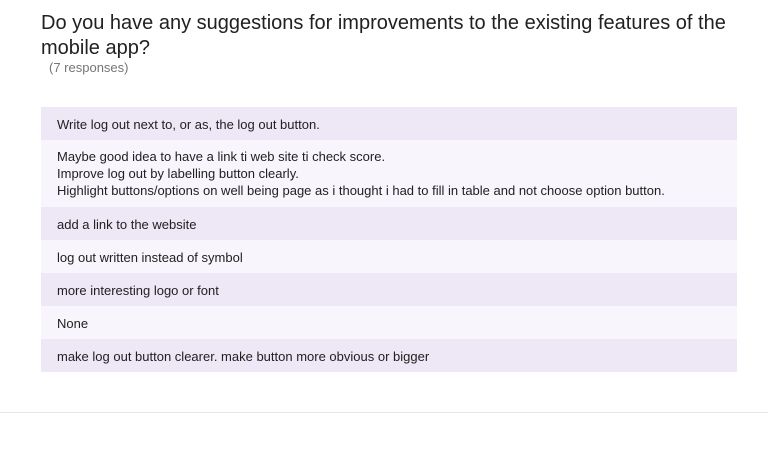 The width and height of the screenshot is (768, 451). What do you see at coordinates (389, 223) in the screenshot?
I see `response-item: add a link to the website` at bounding box center [389, 223].